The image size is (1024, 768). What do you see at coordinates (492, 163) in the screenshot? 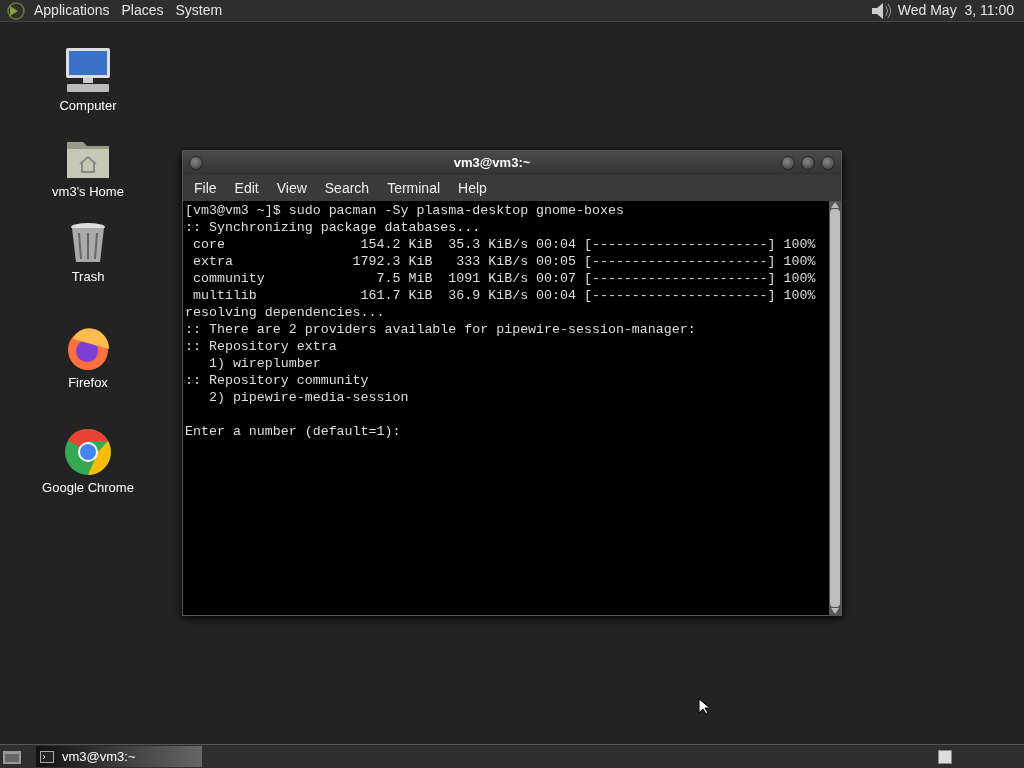
I see `window-title: vm3@vm3:~` at bounding box center [492, 163].